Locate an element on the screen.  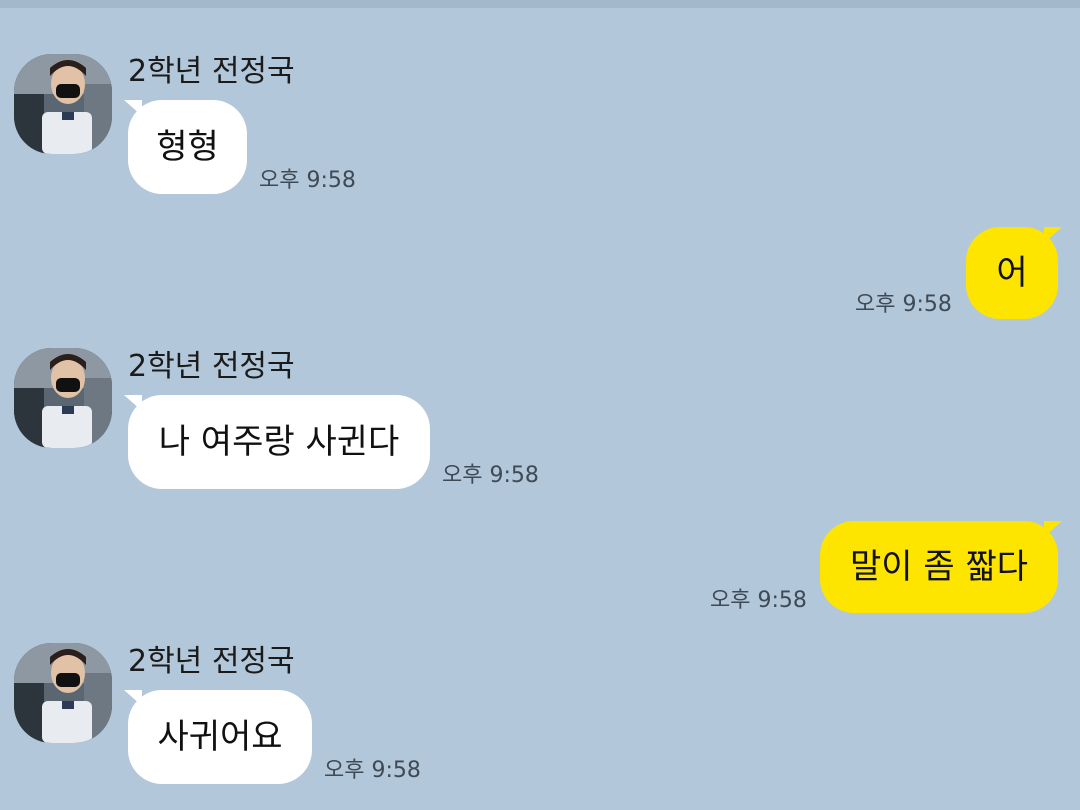
incoming-message-bubble: 사귀어요 is located at coordinates (220, 737).